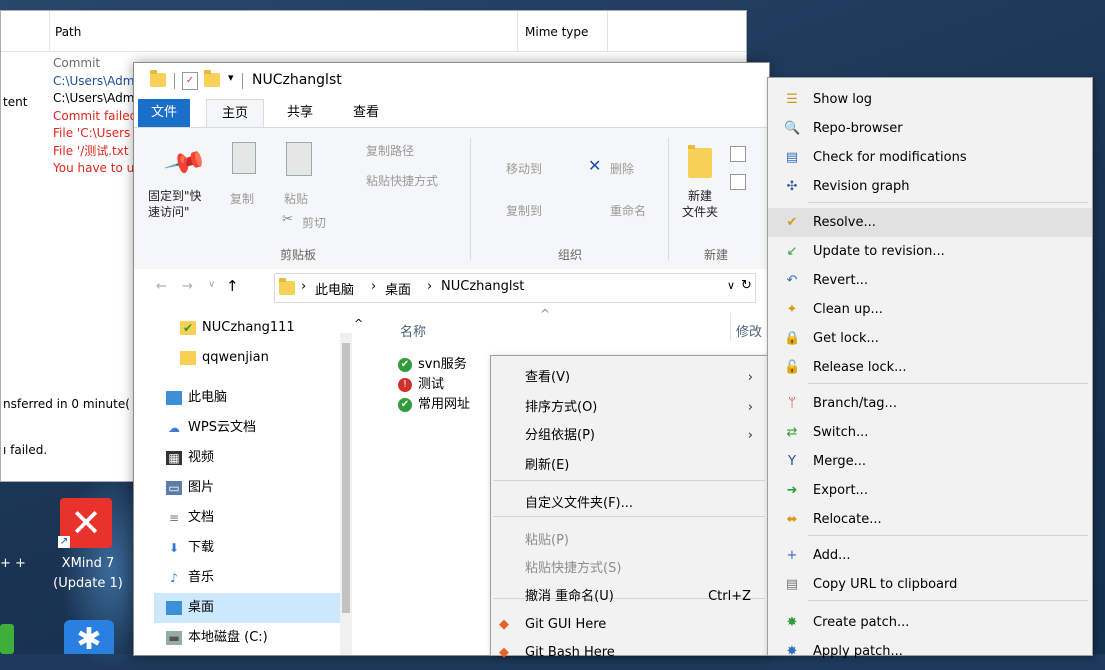  I want to click on tortoise-menu-item: ✣ Revision graph, so click(930, 186).